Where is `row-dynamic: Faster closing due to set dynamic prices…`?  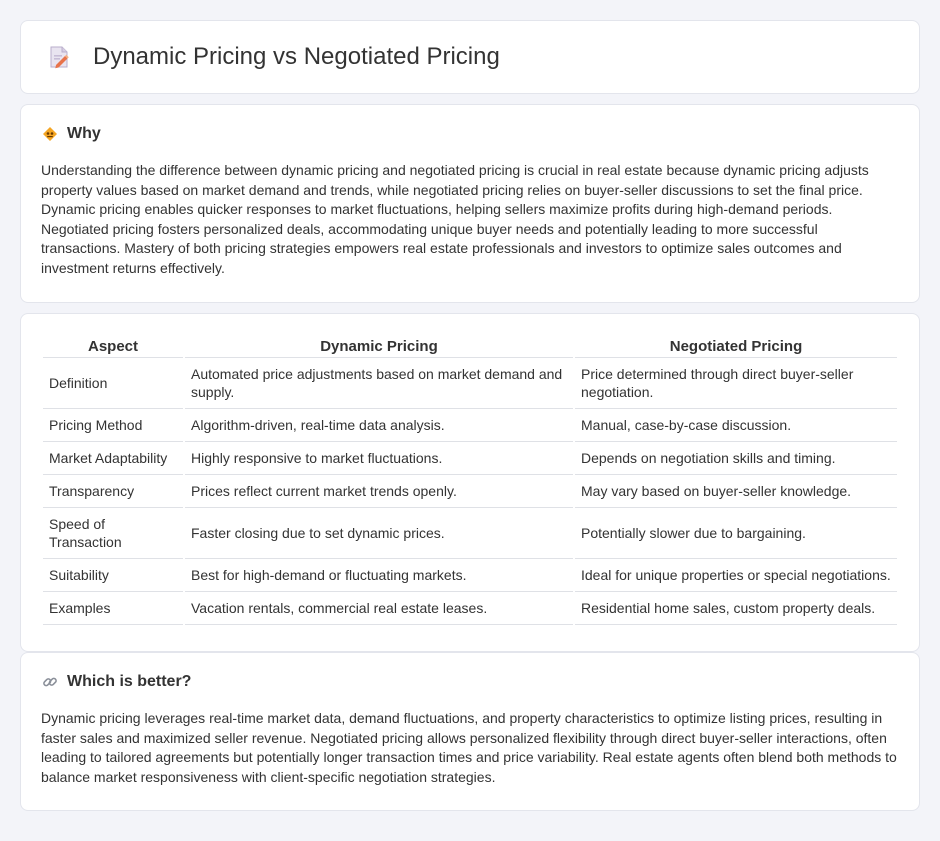 row-dynamic: Faster closing due to set dynamic prices… is located at coordinates (379, 533).